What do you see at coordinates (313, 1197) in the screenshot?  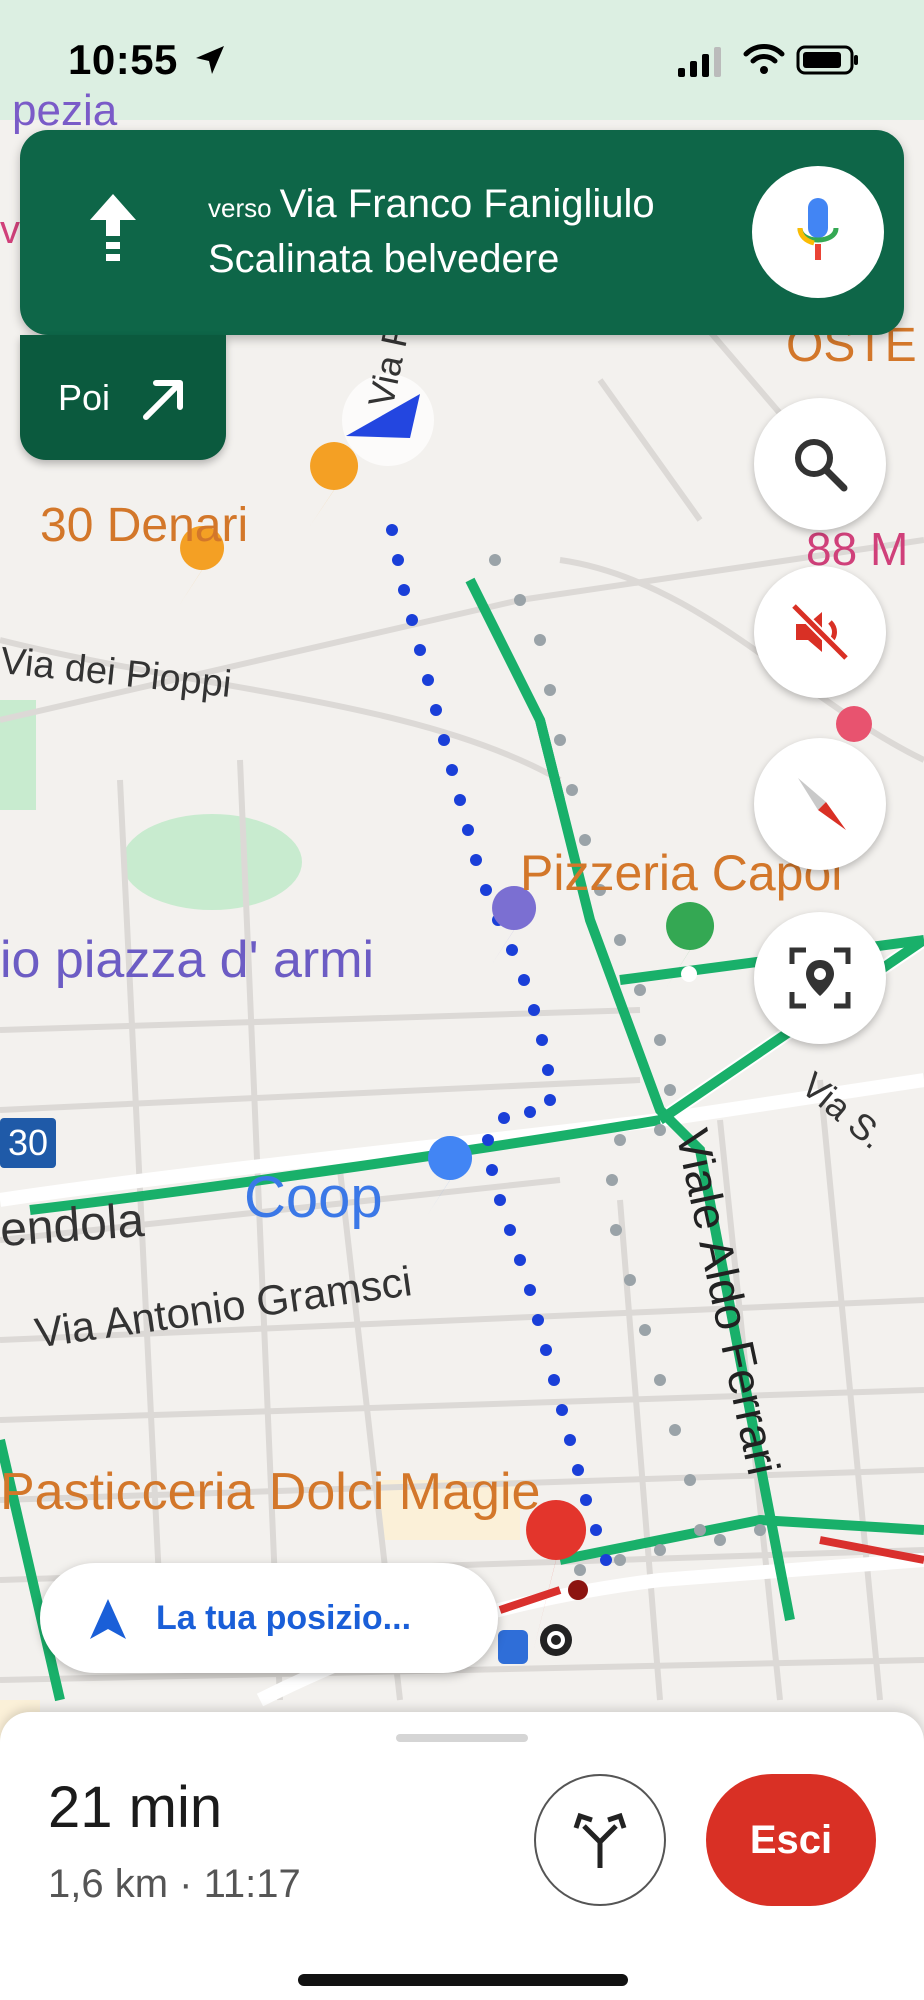 I see `map-label-coop: Coop` at bounding box center [313, 1197].